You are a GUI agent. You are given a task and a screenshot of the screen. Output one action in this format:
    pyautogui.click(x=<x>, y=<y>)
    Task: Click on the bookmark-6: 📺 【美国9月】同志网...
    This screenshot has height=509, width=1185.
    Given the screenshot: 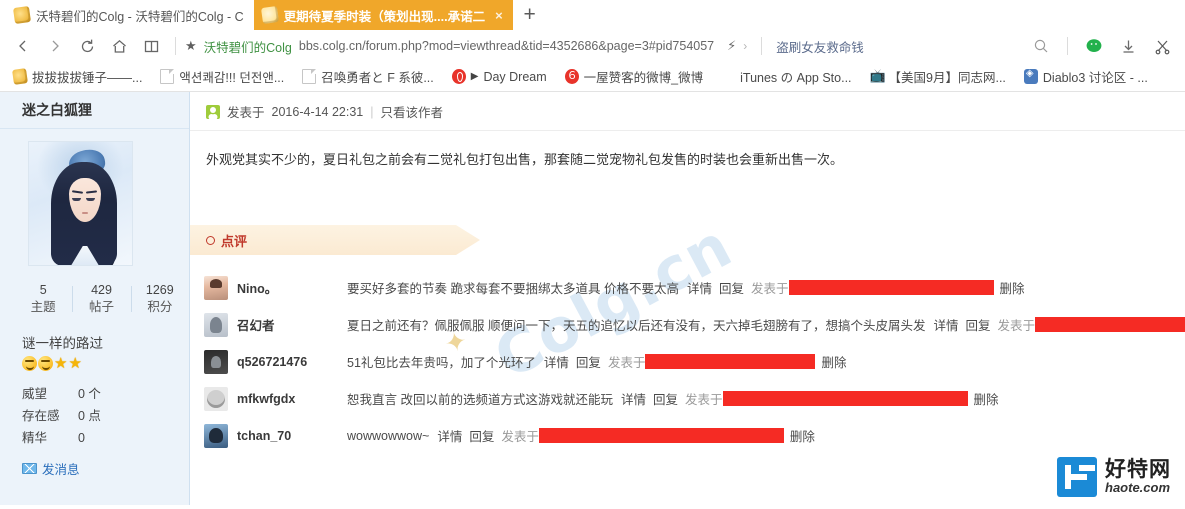 What is the action you would take?
    pyautogui.click(x=938, y=77)
    